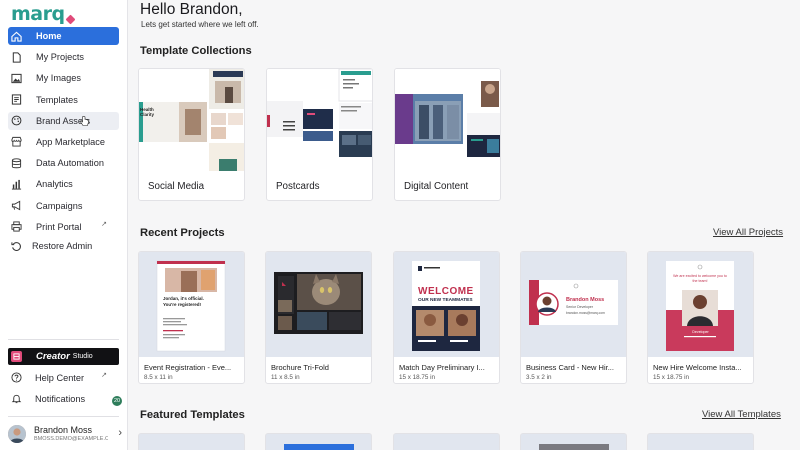  I want to click on sidebar-item-my-projects: My Projects, so click(63, 57).